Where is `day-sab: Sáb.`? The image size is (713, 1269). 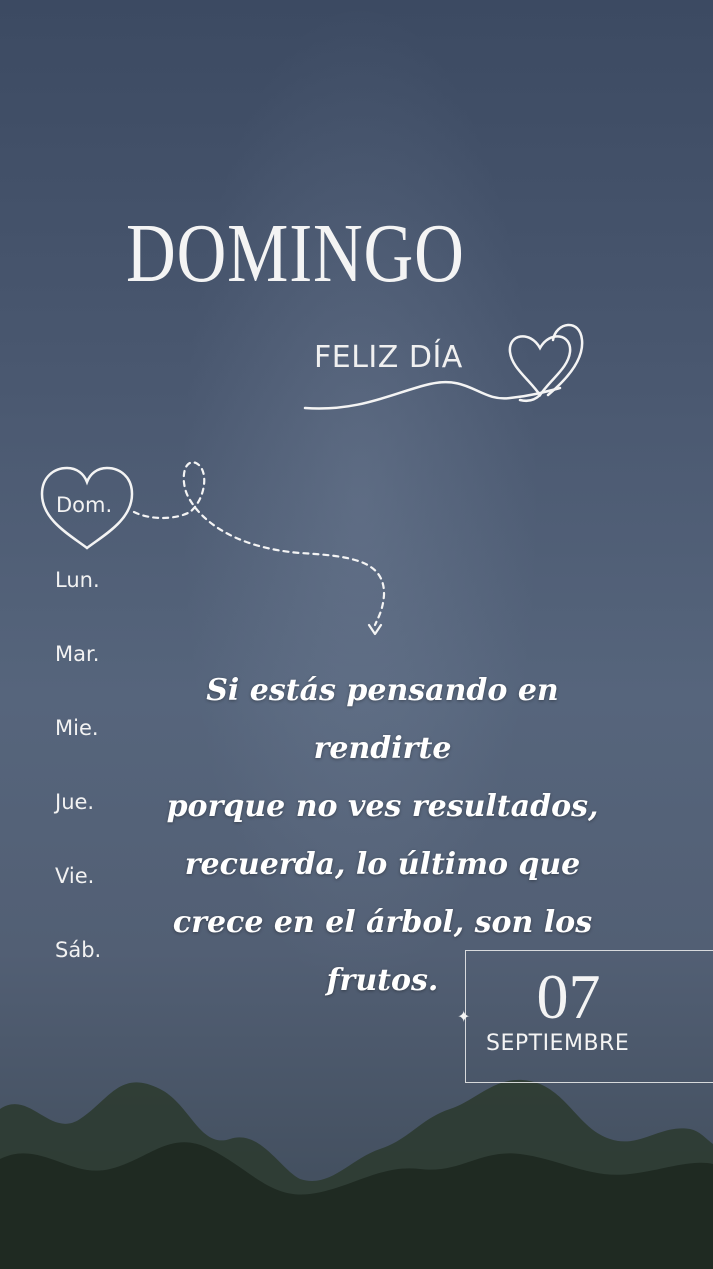
day-sab: Sáb. is located at coordinates (78, 950).